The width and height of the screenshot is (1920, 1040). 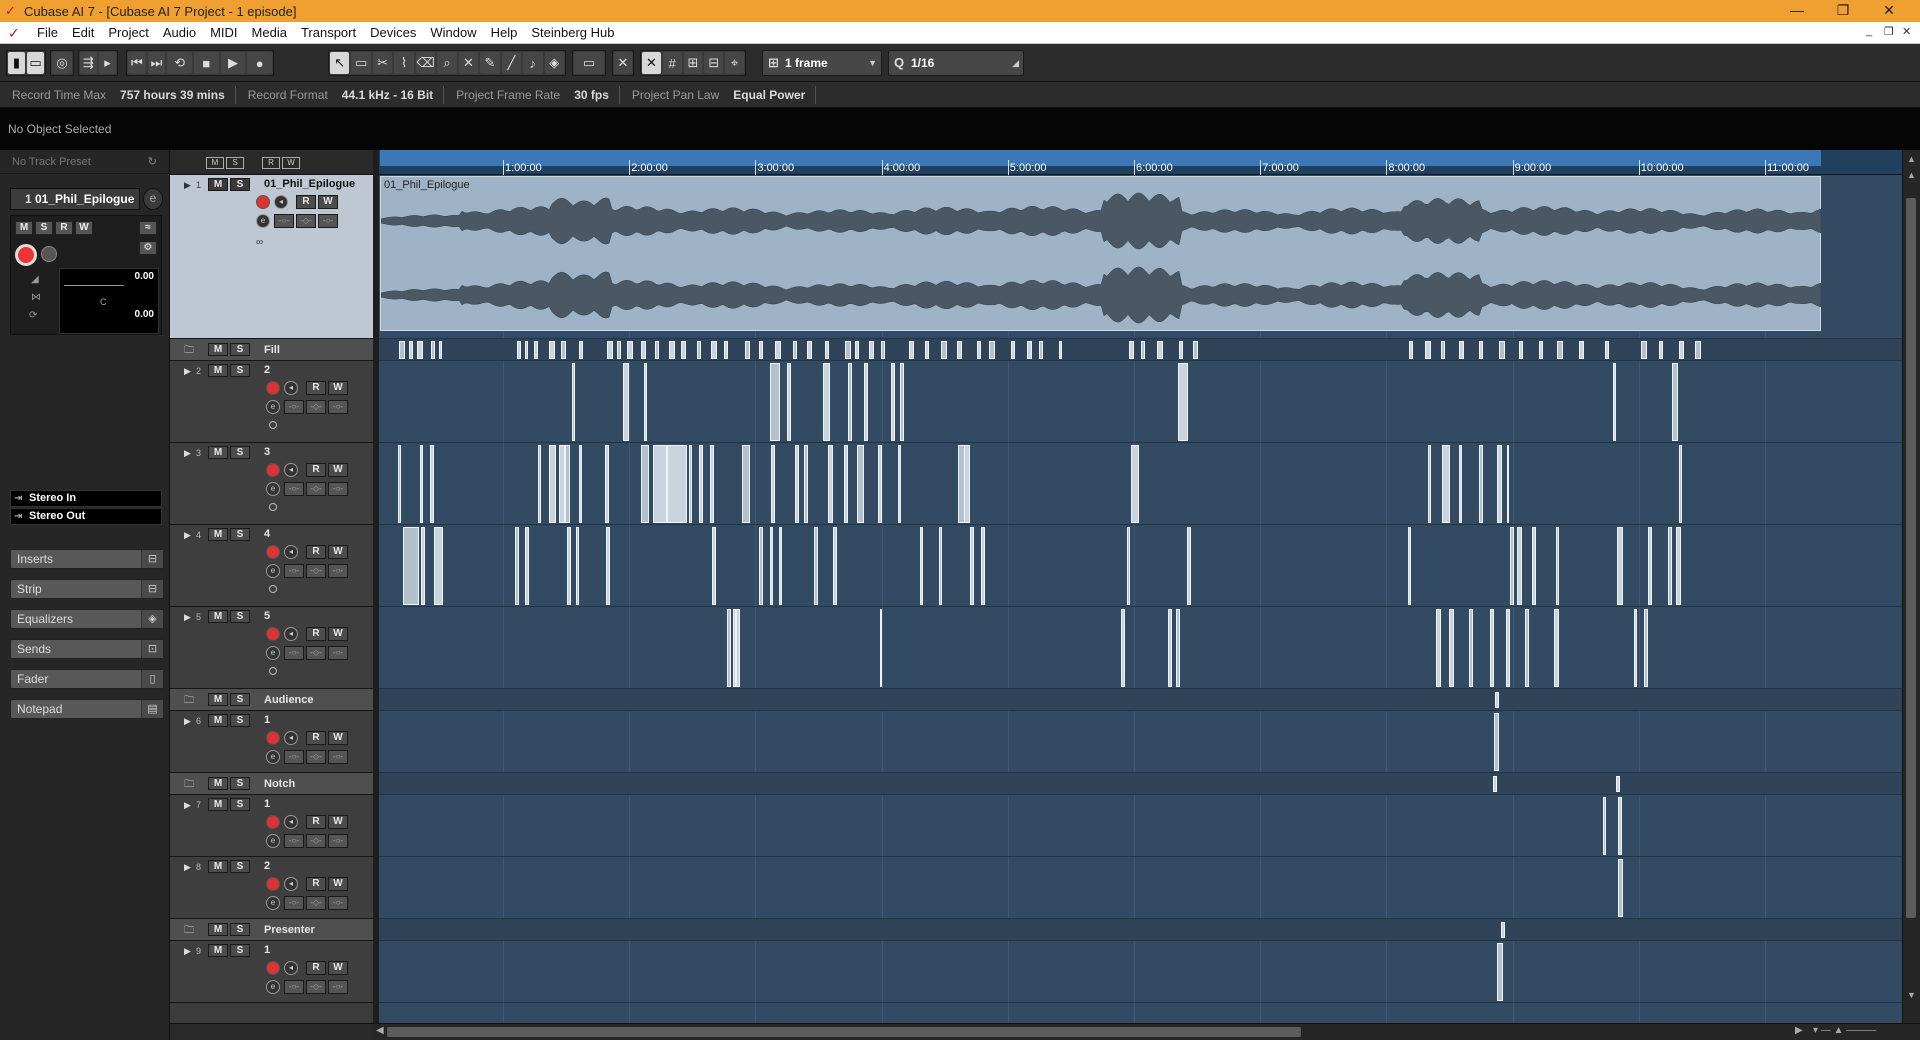 What do you see at coordinates (572, 32) in the screenshot?
I see `menu-steinberg-hub: Steinberg Hub` at bounding box center [572, 32].